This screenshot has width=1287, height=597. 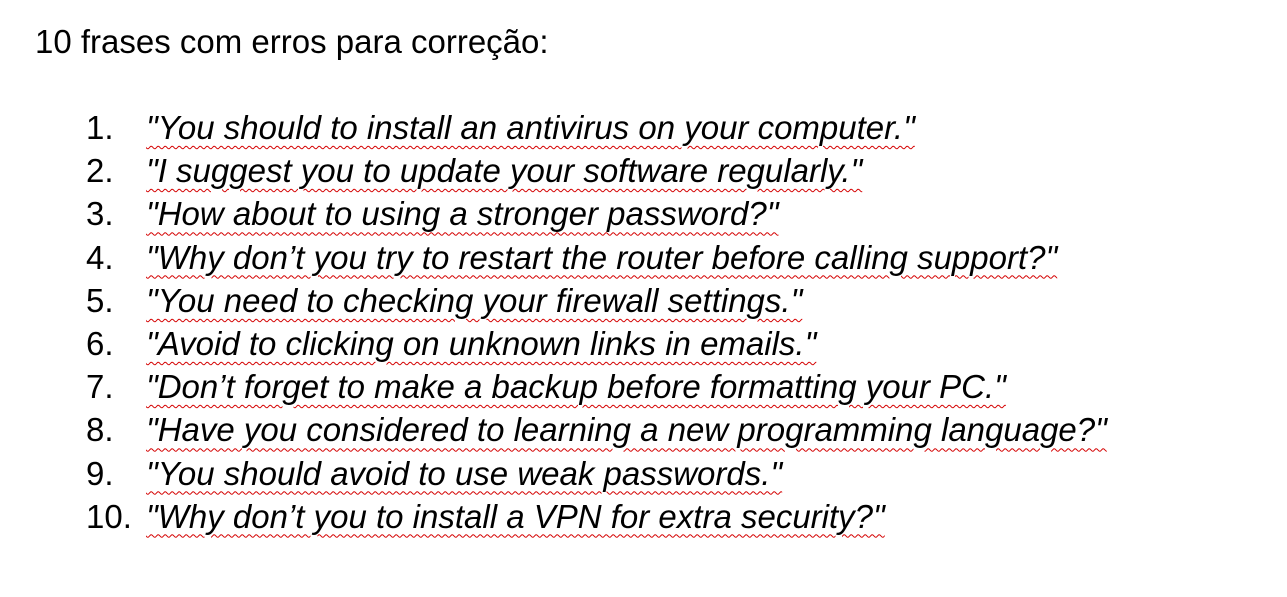 I want to click on item-number: 7., so click(x=100, y=387).